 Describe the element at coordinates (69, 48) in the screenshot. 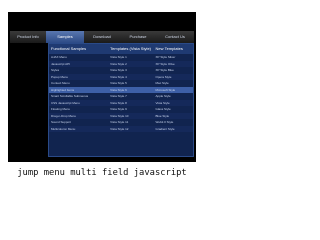

I see `column-header-functional: Functional Samples` at that location.